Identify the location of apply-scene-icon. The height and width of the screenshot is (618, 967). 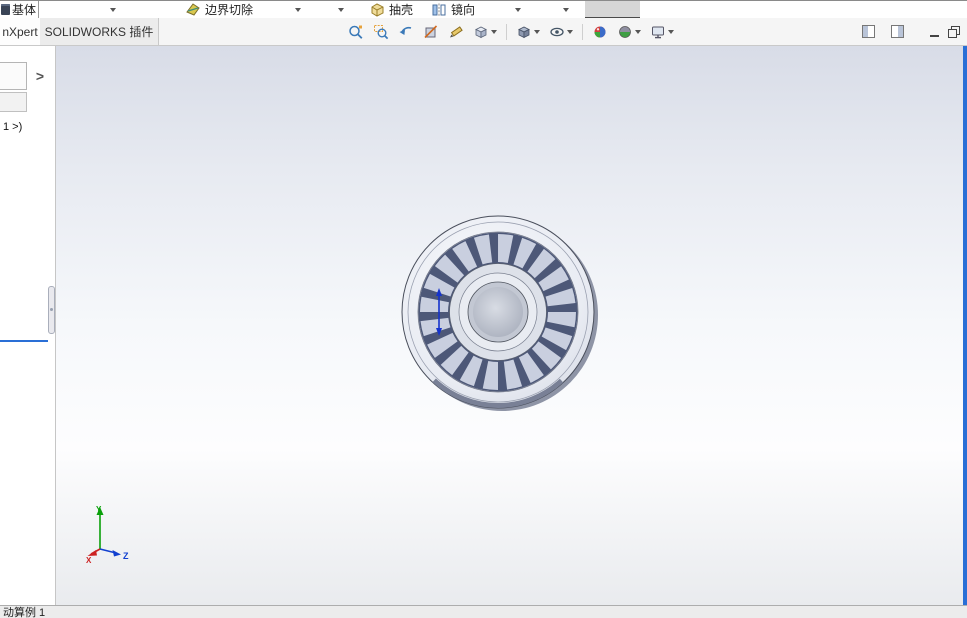
(625, 31).